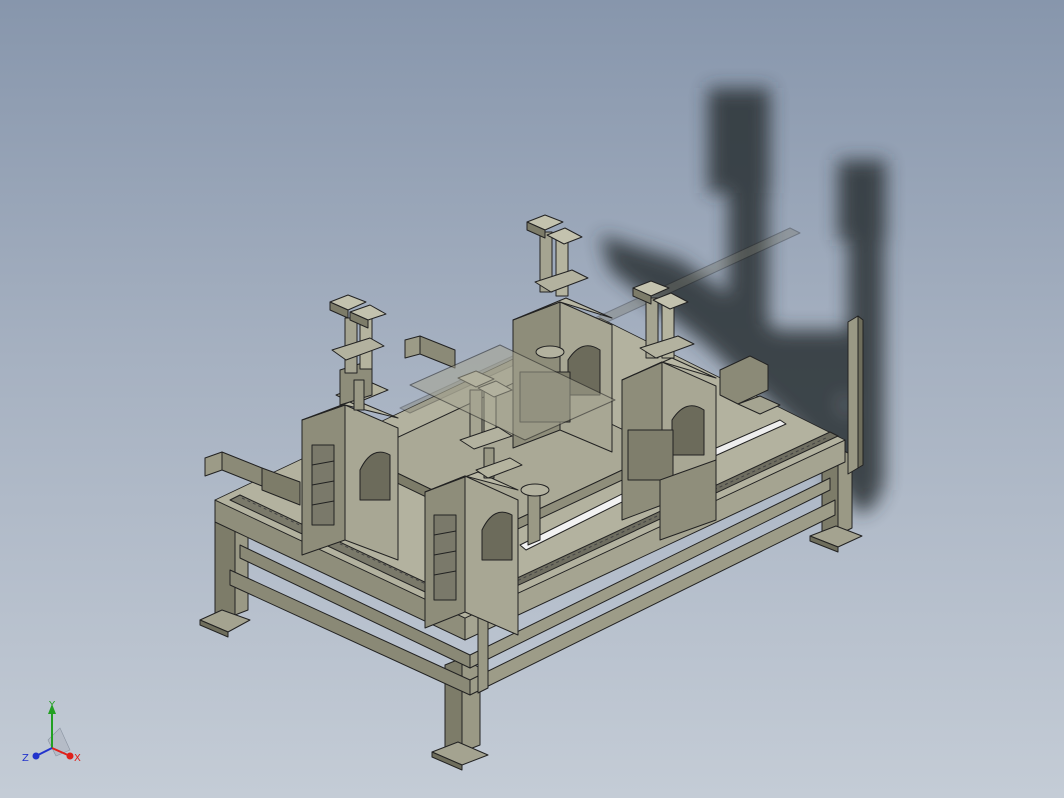 The height and width of the screenshot is (798, 1064). I want to click on y-axis-label: Y, so click(52, 705).